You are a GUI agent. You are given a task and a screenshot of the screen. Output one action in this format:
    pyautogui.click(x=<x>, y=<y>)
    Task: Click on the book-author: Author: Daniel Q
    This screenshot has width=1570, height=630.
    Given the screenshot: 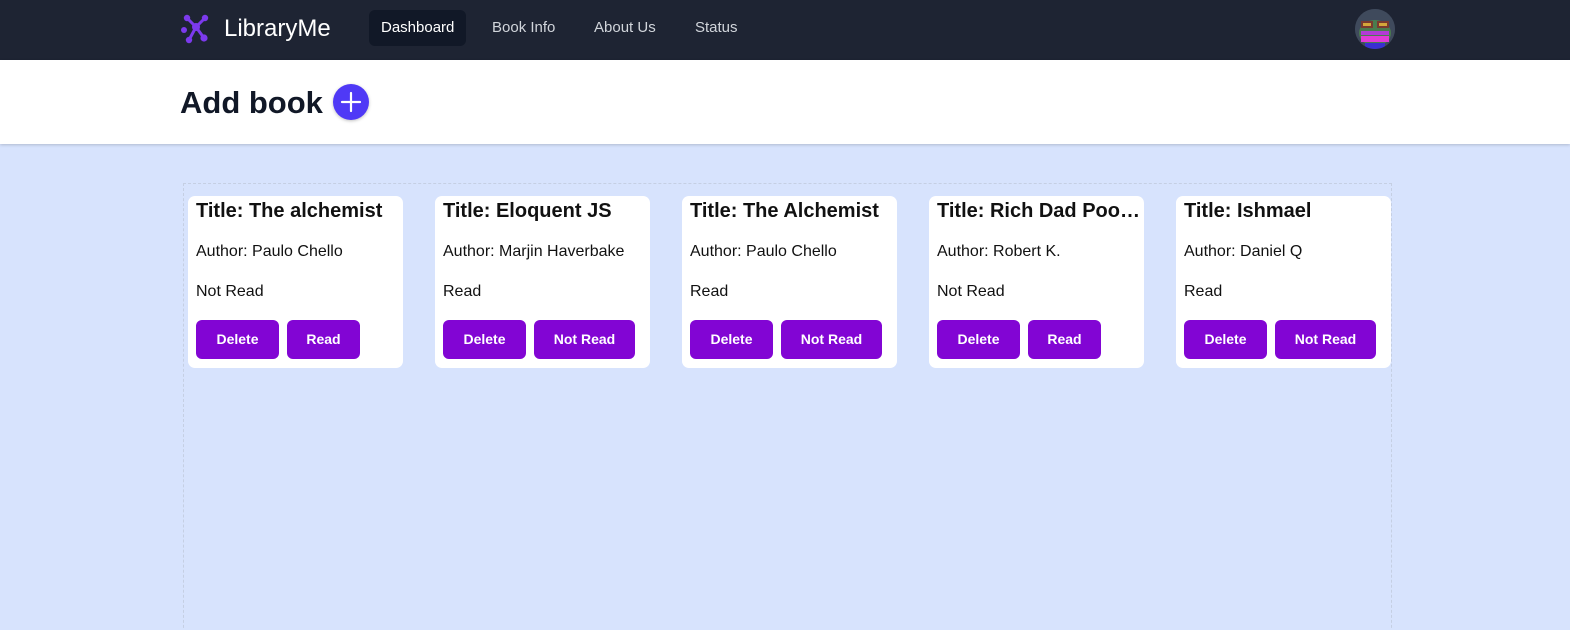 What is the action you would take?
    pyautogui.click(x=1243, y=251)
    